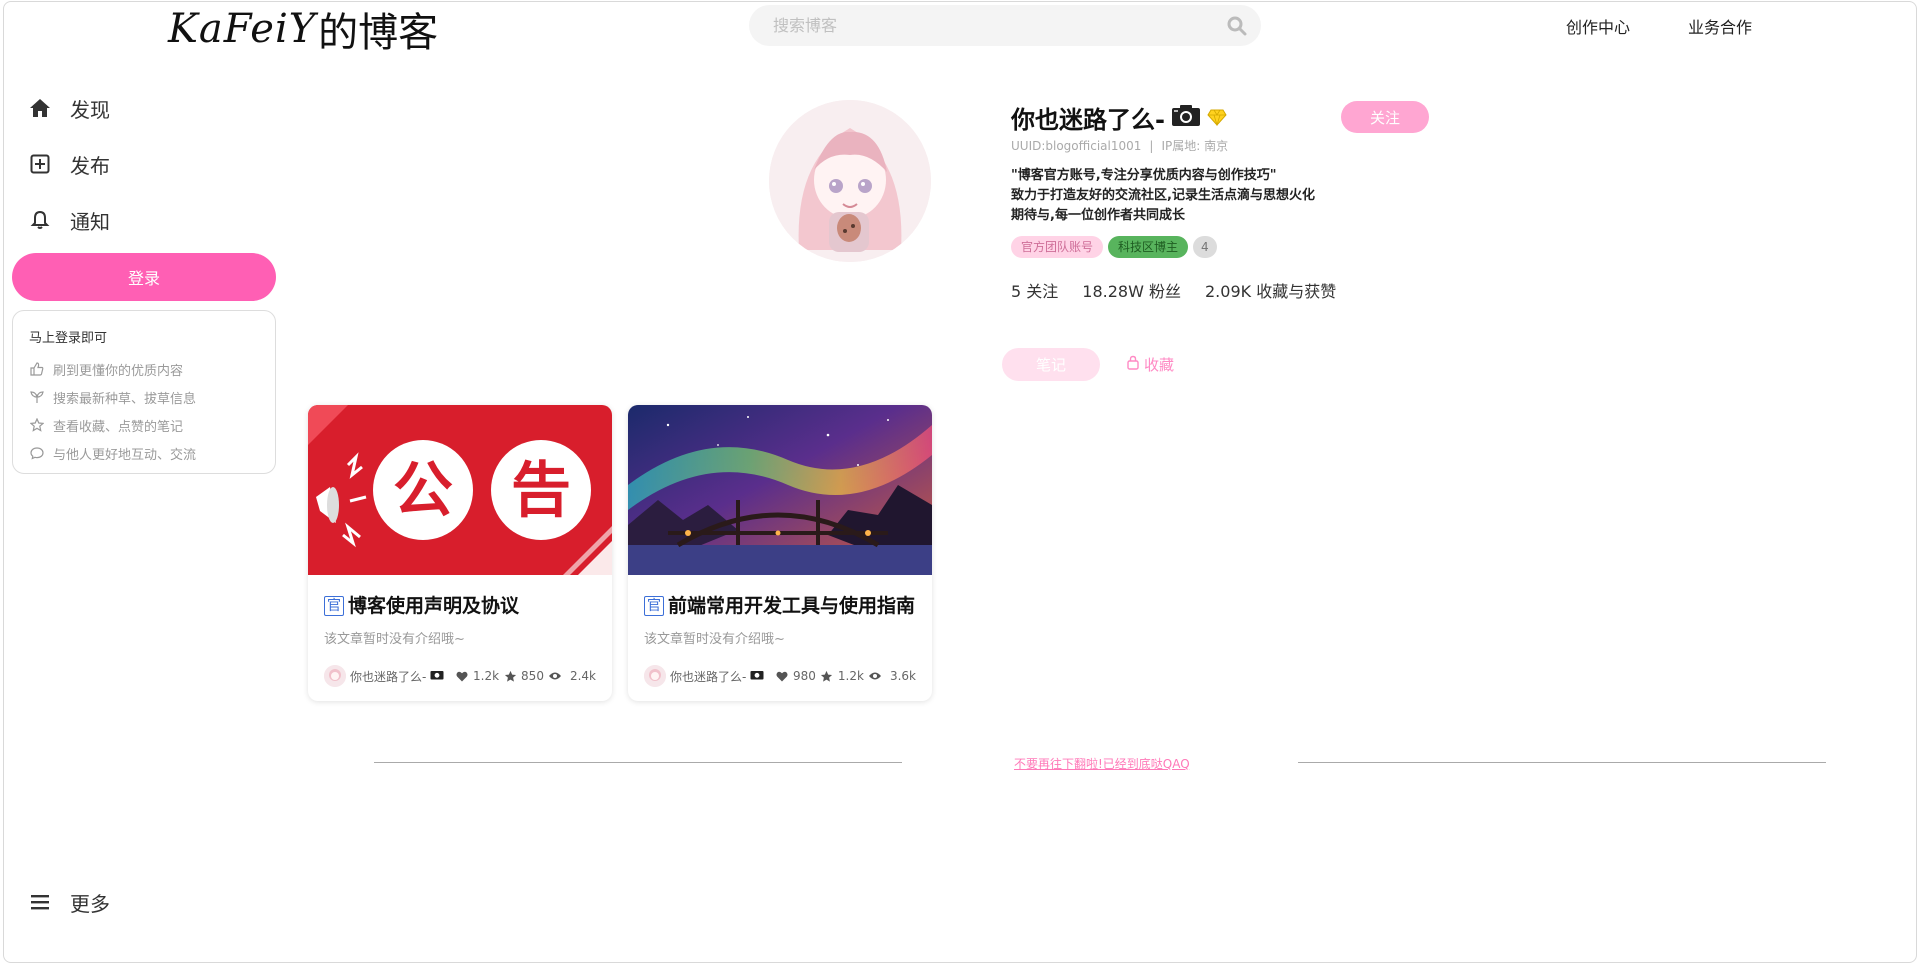 This screenshot has width=1920, height=964. I want to click on profile-meta: UUID:blogofficial1001 | IP属地: 南京, so click(1119, 145).